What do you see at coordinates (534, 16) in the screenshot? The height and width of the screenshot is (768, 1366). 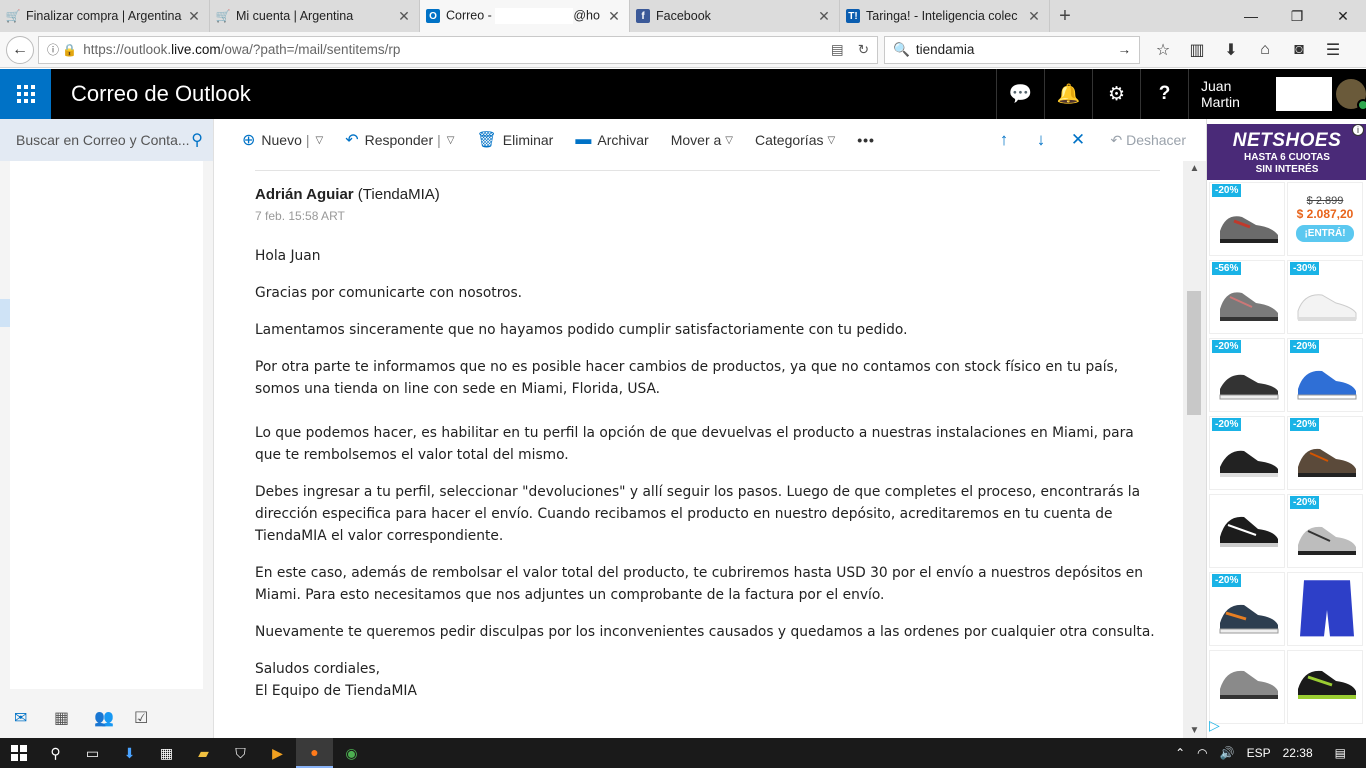 I see `redacted-email` at bounding box center [534, 16].